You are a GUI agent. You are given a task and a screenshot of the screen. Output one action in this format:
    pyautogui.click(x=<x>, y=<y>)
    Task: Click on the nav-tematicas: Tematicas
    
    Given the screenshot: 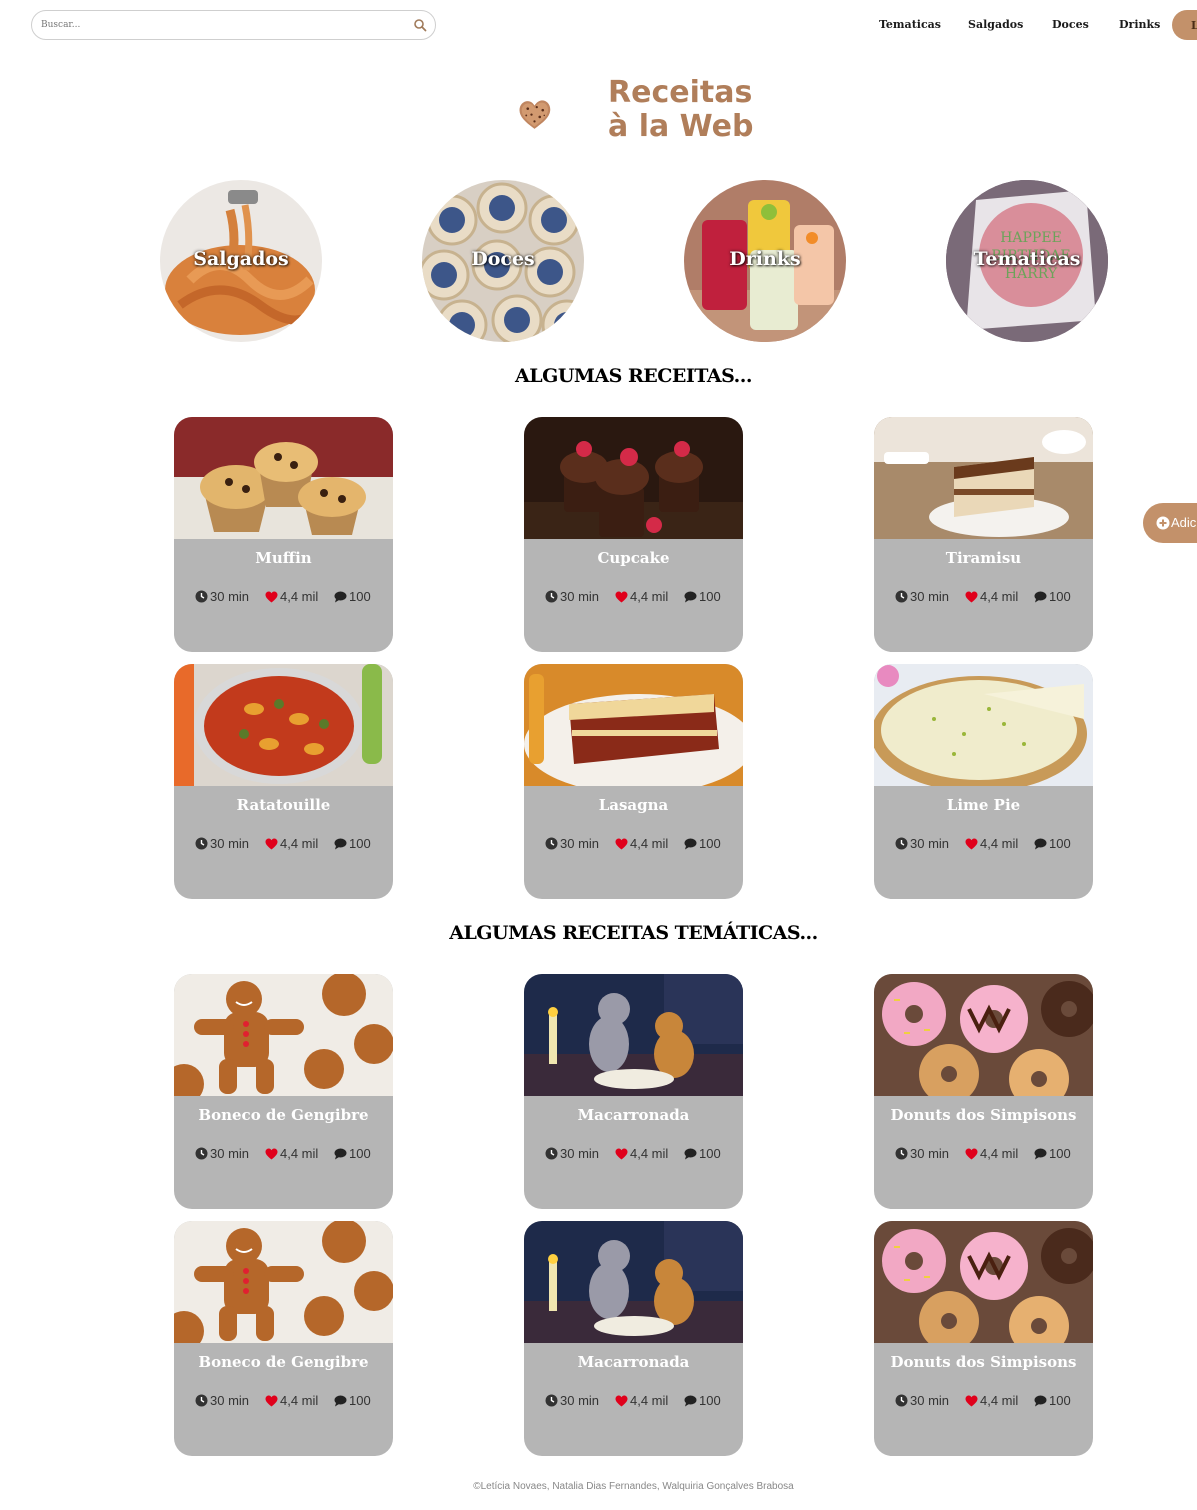 What is the action you would take?
    pyautogui.click(x=910, y=24)
    